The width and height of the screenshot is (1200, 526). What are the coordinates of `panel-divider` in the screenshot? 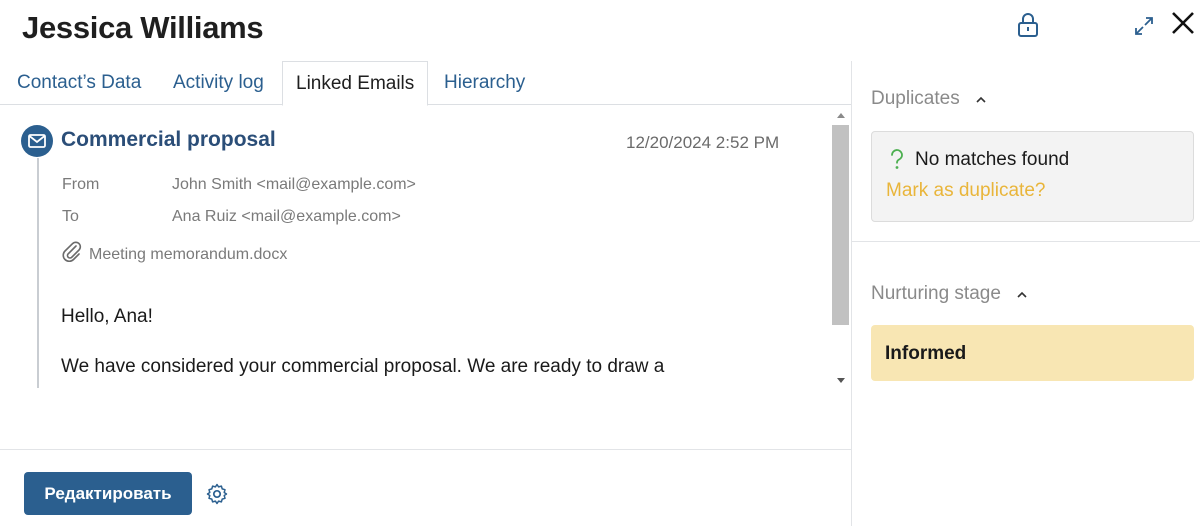 It's located at (851, 293).